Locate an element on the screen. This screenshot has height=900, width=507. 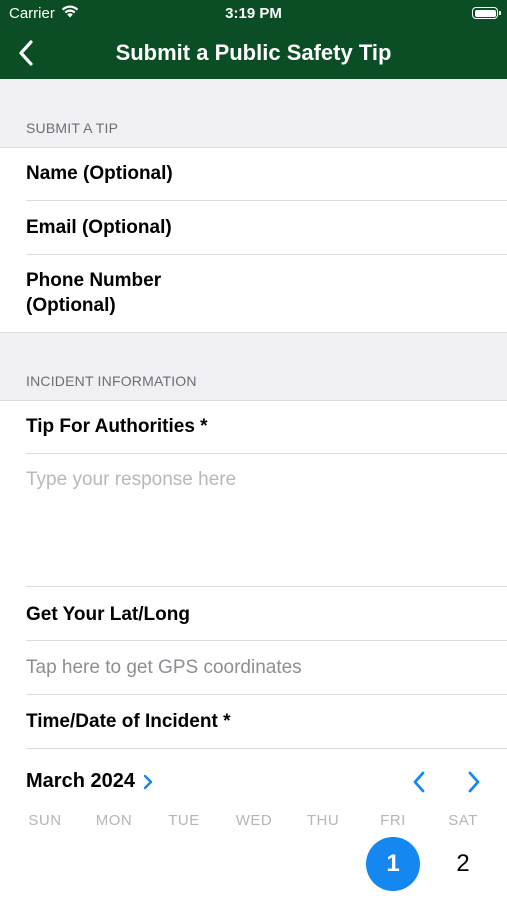
month-label: March 2024 is located at coordinates (80, 781).